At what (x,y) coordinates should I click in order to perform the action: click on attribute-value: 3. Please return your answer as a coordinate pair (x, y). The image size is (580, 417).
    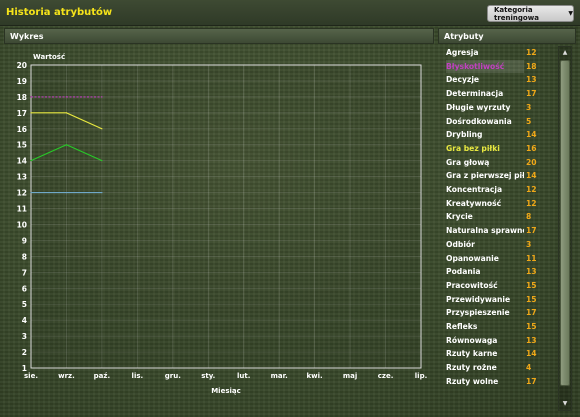
    Looking at the image, I should click on (529, 244).